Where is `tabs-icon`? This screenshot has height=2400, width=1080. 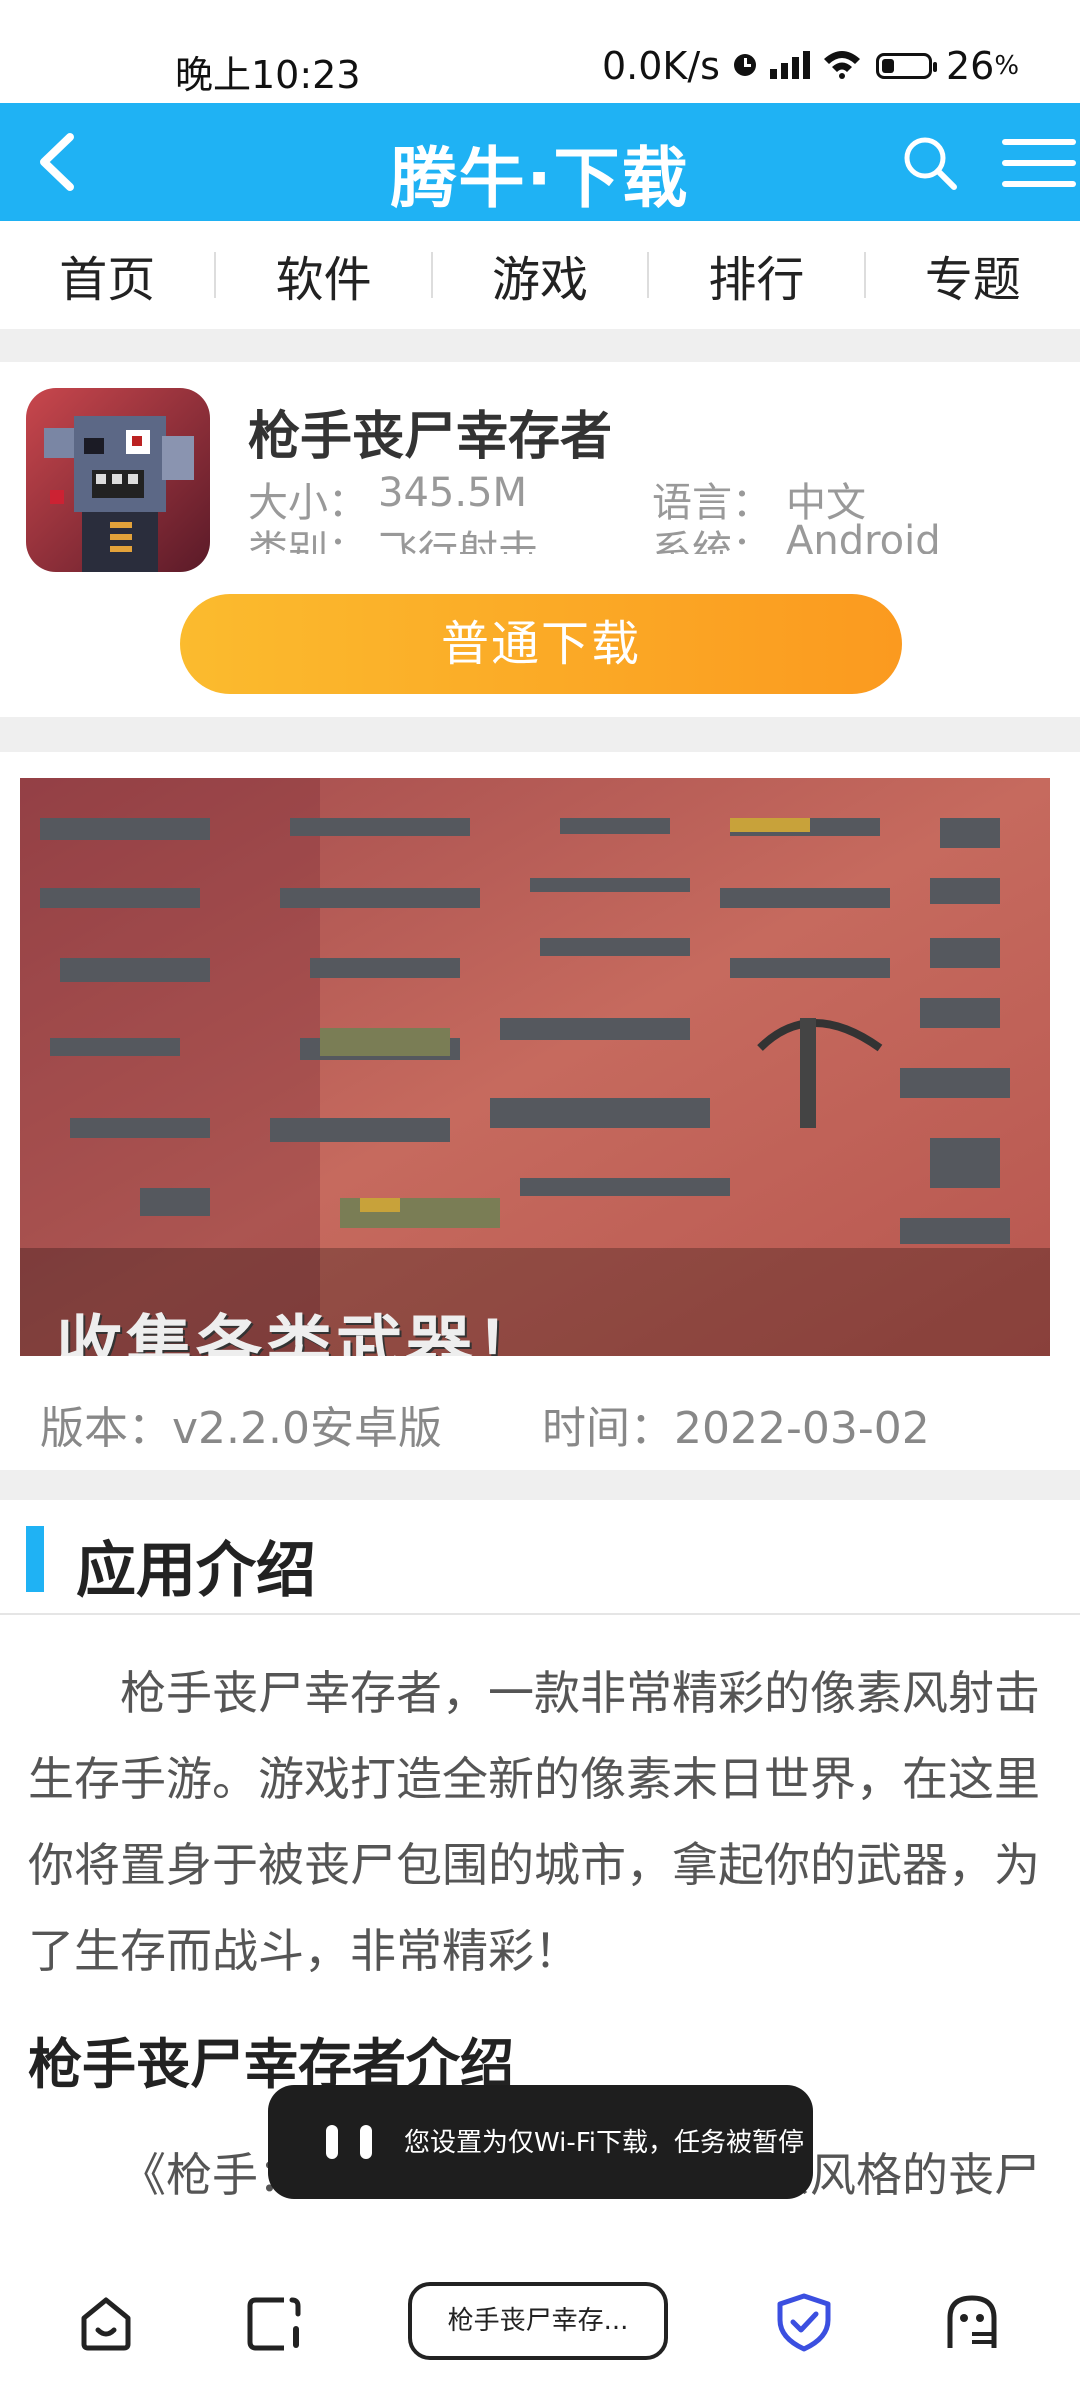 tabs-icon is located at coordinates (274, 2322).